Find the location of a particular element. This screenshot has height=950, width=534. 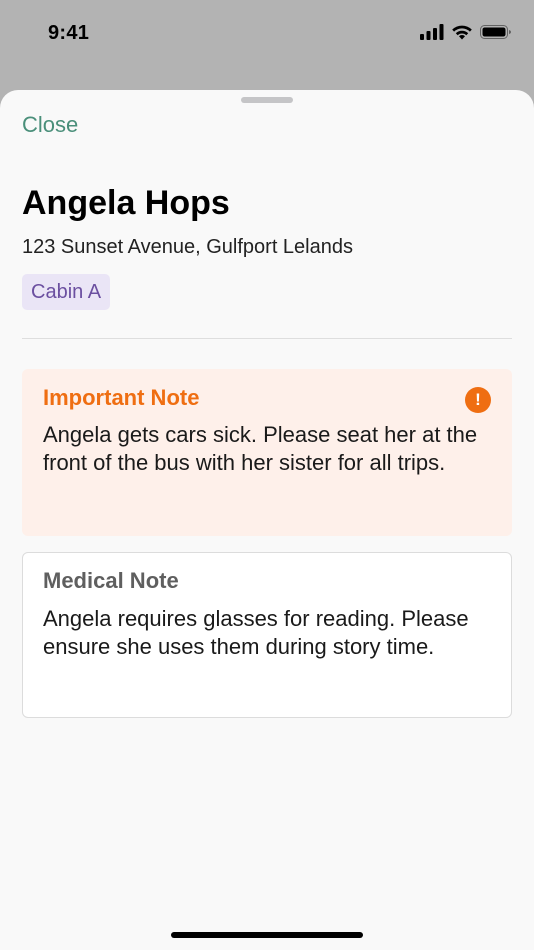

wifi-icon is located at coordinates (462, 34).